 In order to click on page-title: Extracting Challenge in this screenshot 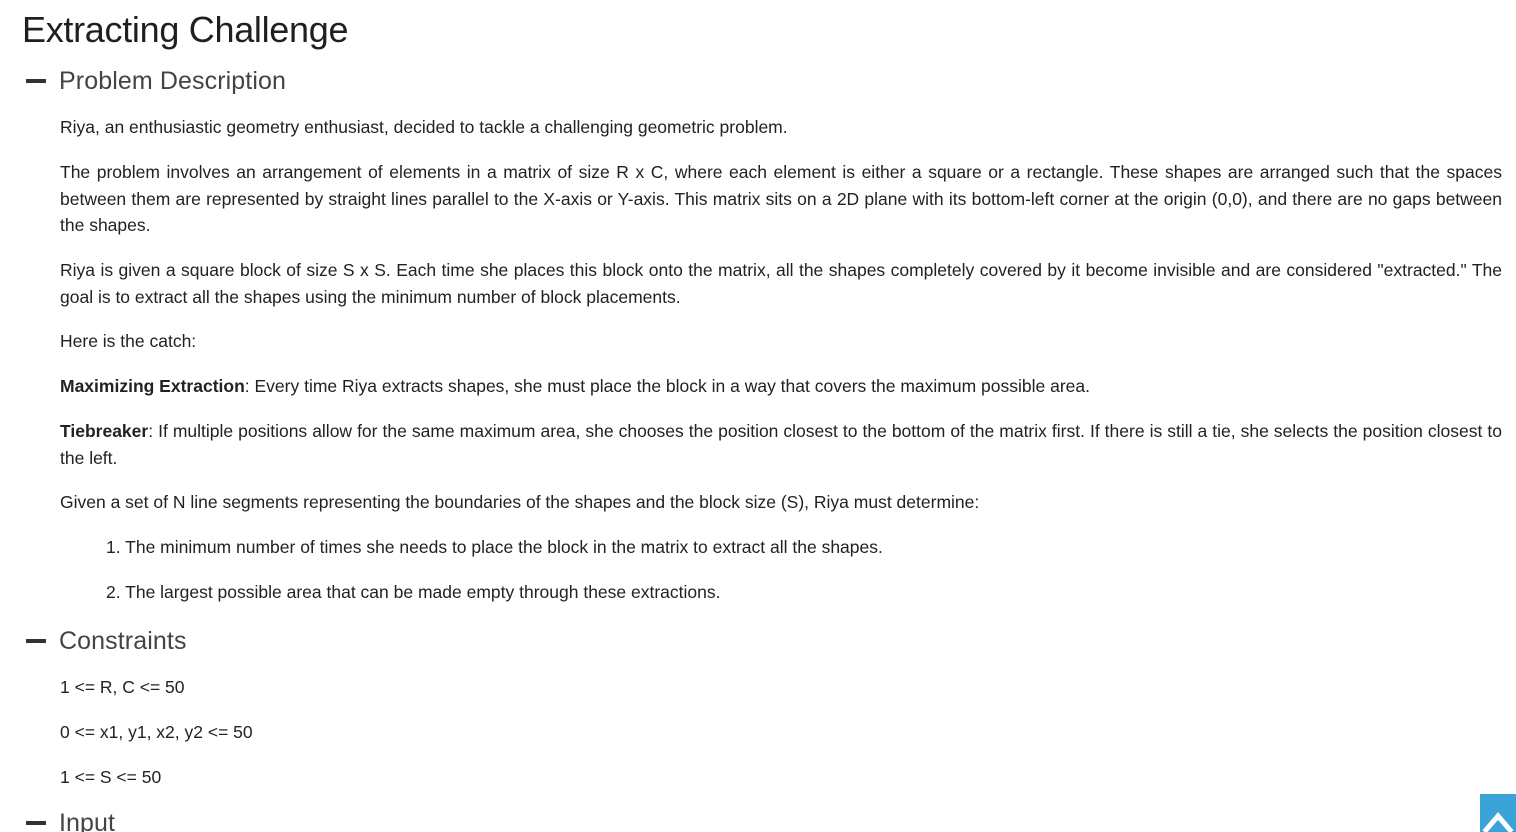, I will do `click(185, 29)`.